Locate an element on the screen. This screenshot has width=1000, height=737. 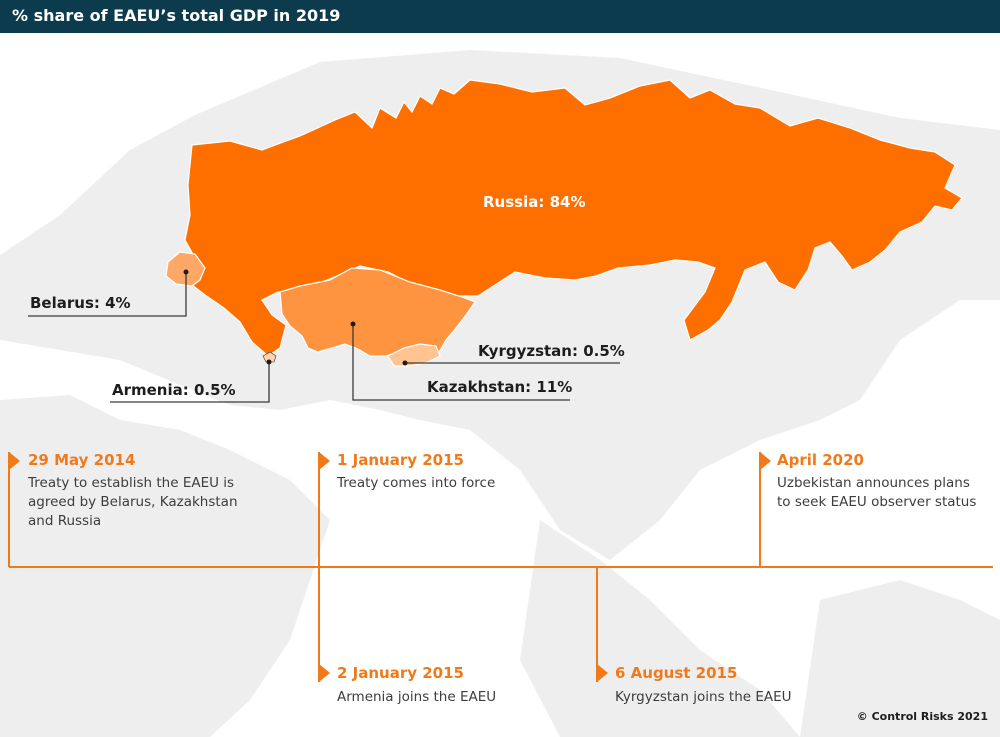
event-text-6-august-2015: Kyrgyzstan joins the EAEU is located at coordinates (740, 697).